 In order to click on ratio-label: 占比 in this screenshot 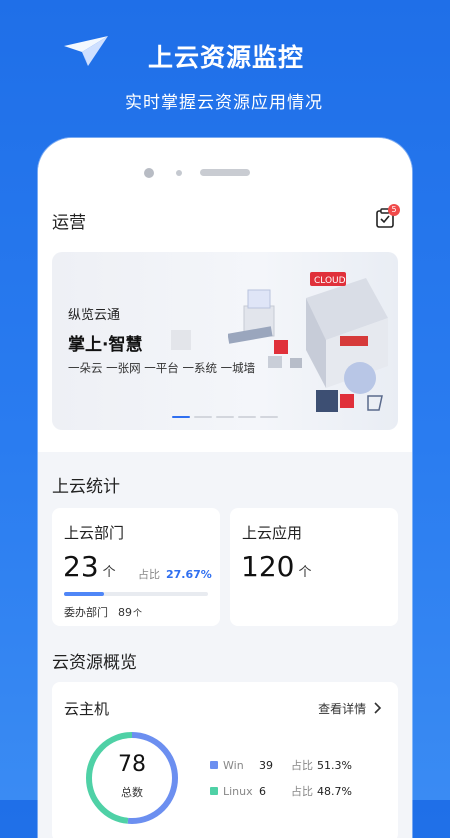, I will do `click(149, 574)`.